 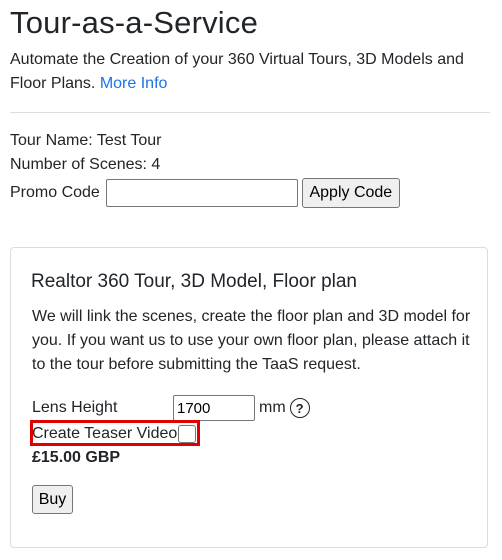 I want to click on buy-button: Buy, so click(x=52, y=499).